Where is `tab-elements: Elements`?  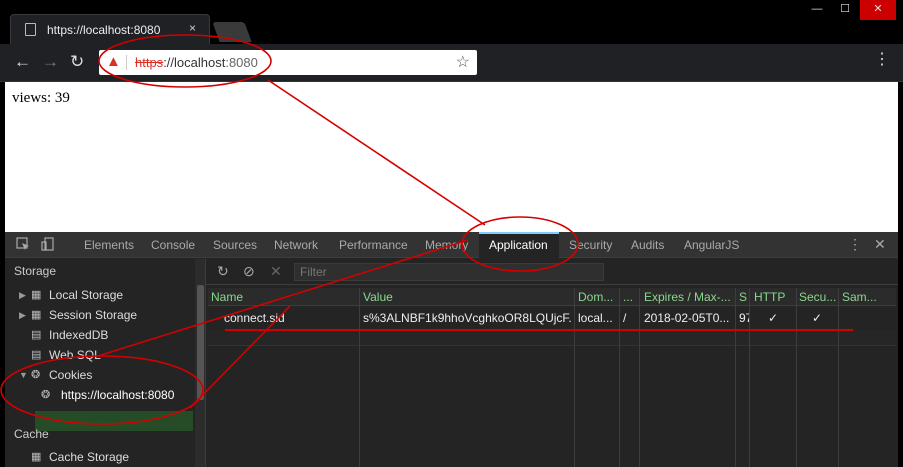 tab-elements: Elements is located at coordinates (109, 245).